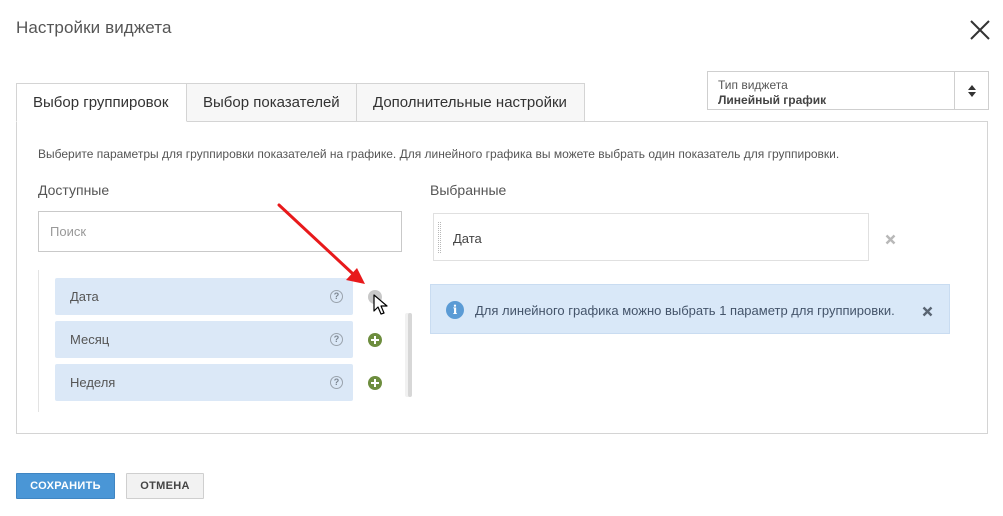  I want to click on save-button: СОХРАНИТЬ, so click(65, 486).